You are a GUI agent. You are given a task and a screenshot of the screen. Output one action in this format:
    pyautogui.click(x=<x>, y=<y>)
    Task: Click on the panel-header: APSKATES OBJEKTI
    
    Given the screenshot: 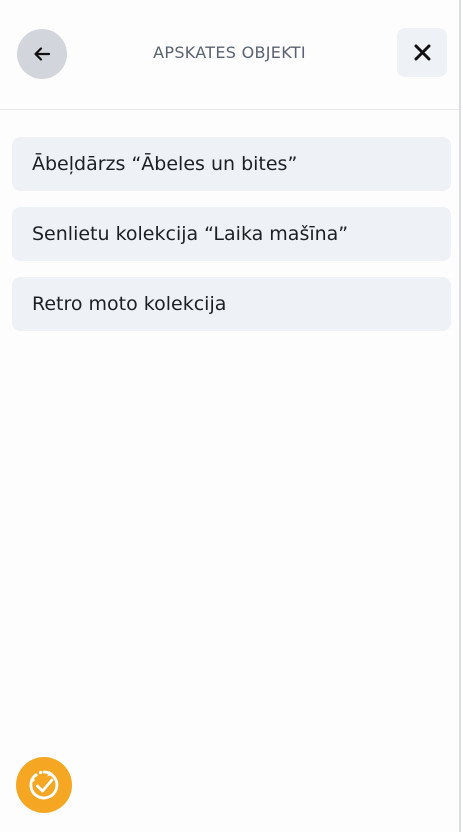 What is the action you would take?
    pyautogui.click(x=229, y=55)
    